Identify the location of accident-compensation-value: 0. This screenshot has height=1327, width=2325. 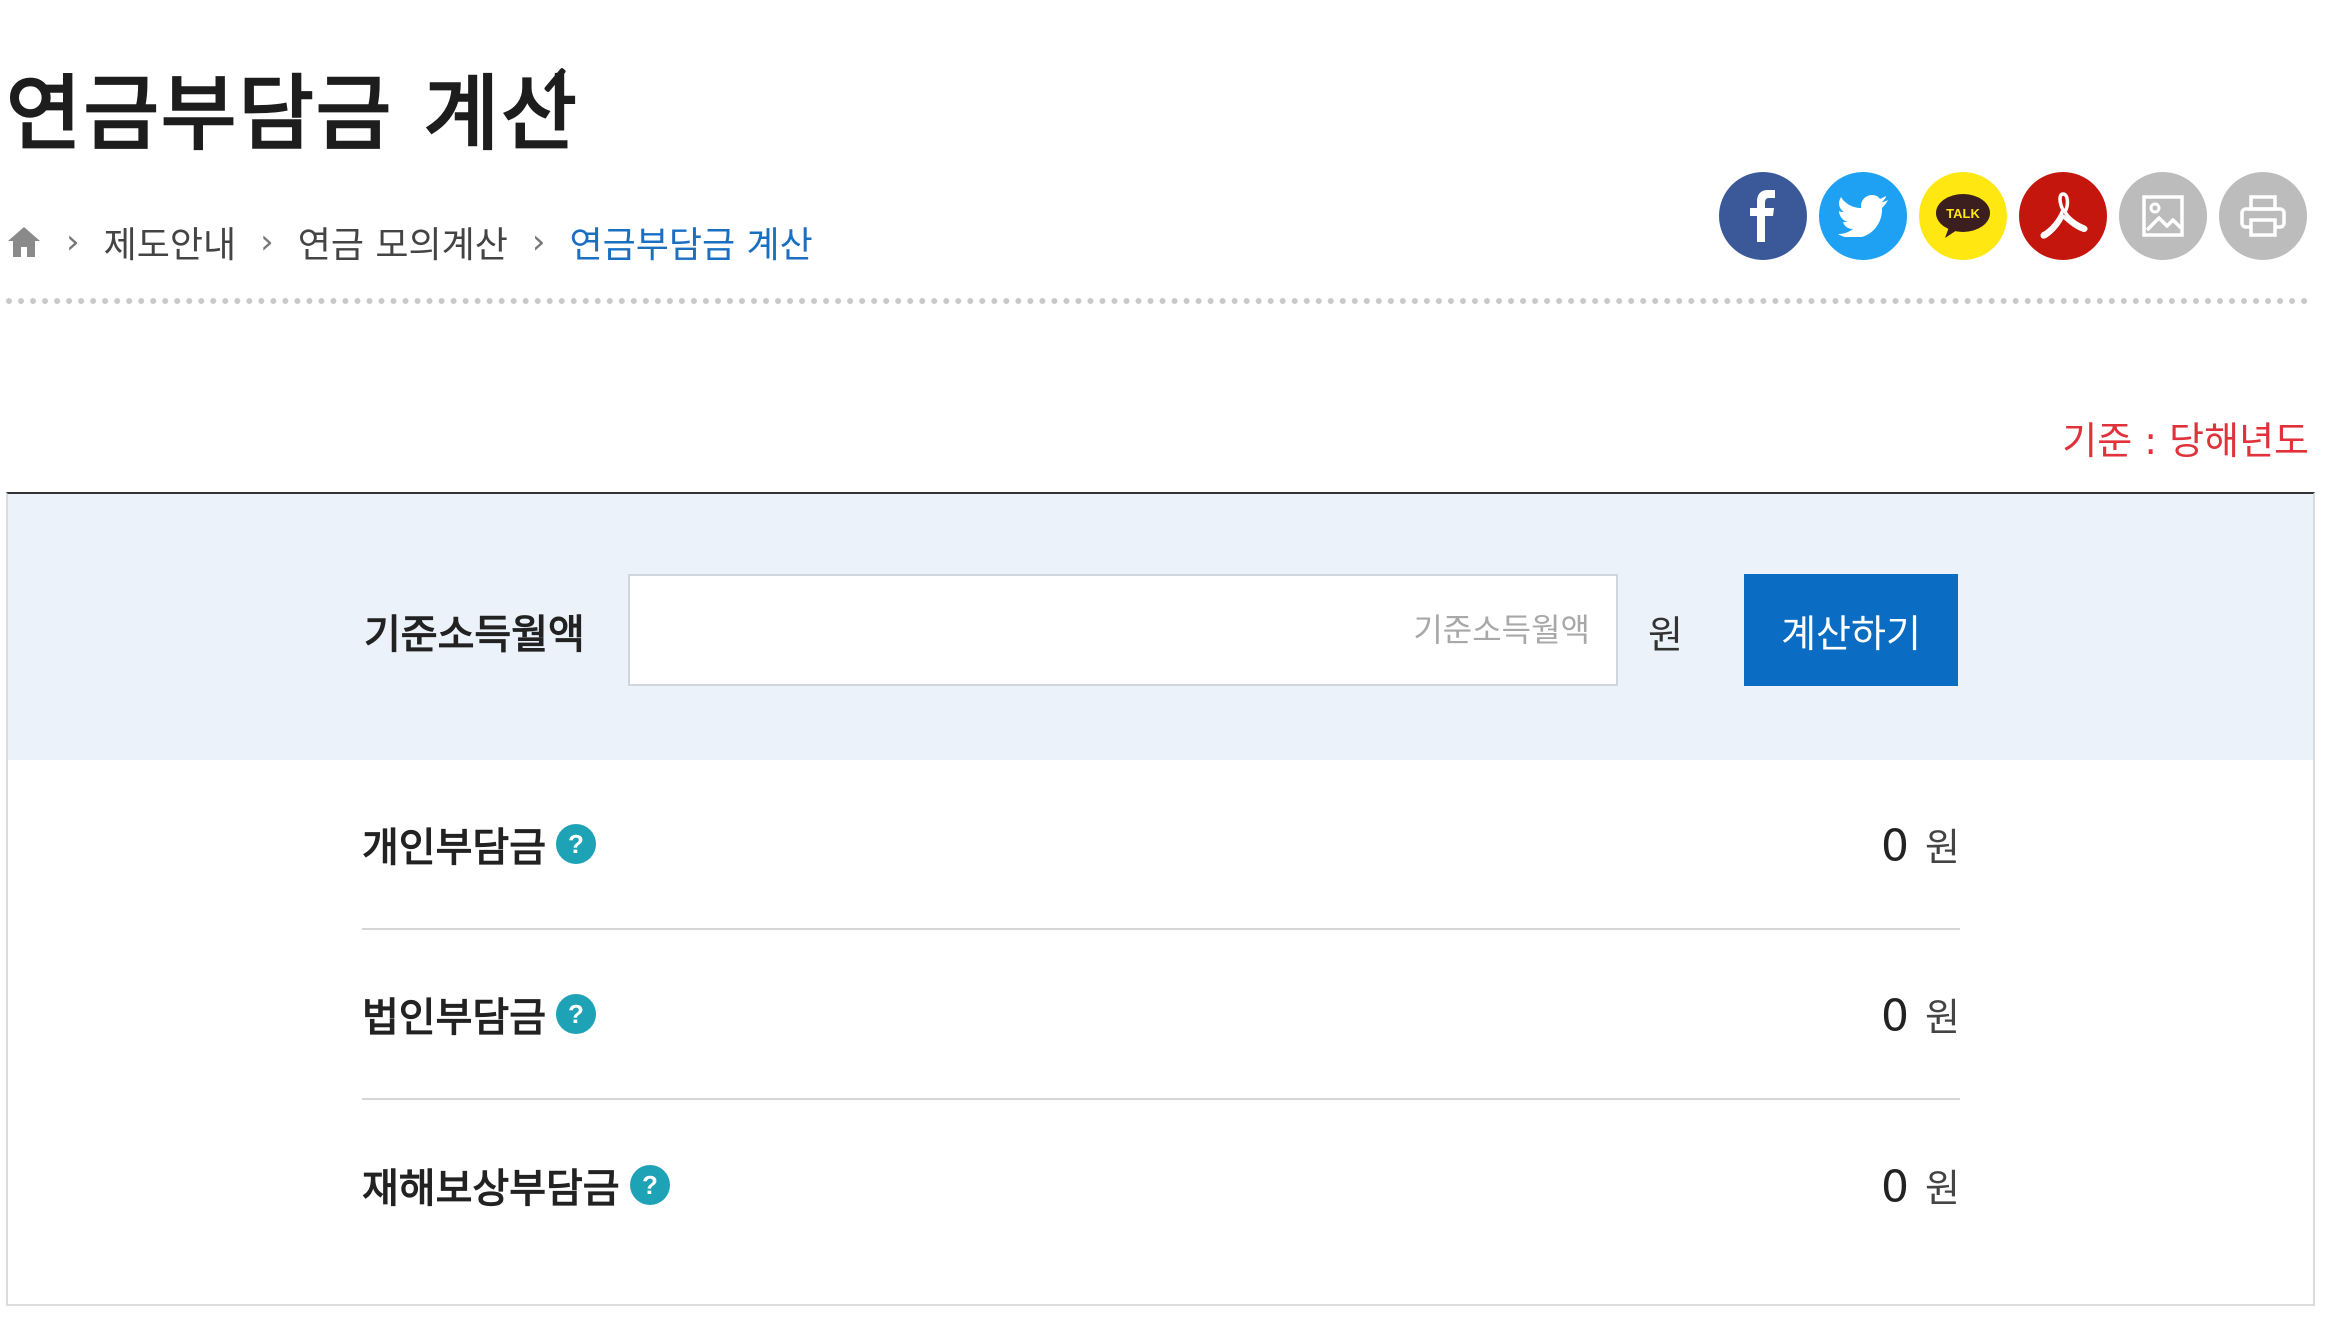
(1895, 1187).